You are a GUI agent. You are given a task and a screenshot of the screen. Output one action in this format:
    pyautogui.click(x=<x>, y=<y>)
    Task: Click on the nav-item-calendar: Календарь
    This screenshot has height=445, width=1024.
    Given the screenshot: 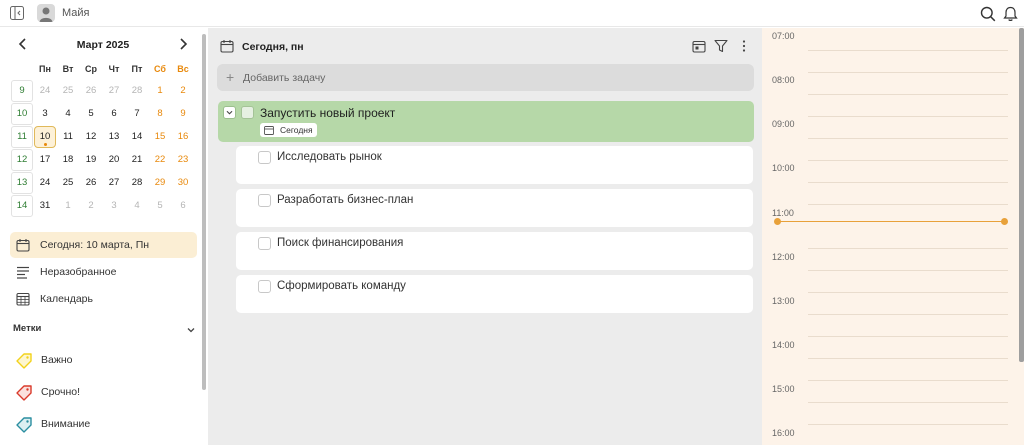 What is the action you would take?
    pyautogui.click(x=103, y=299)
    